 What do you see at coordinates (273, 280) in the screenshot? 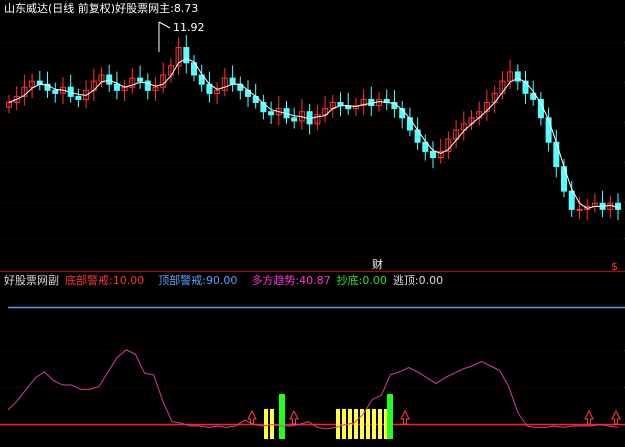
I see `trend-label: 多方趋势` at bounding box center [273, 280].